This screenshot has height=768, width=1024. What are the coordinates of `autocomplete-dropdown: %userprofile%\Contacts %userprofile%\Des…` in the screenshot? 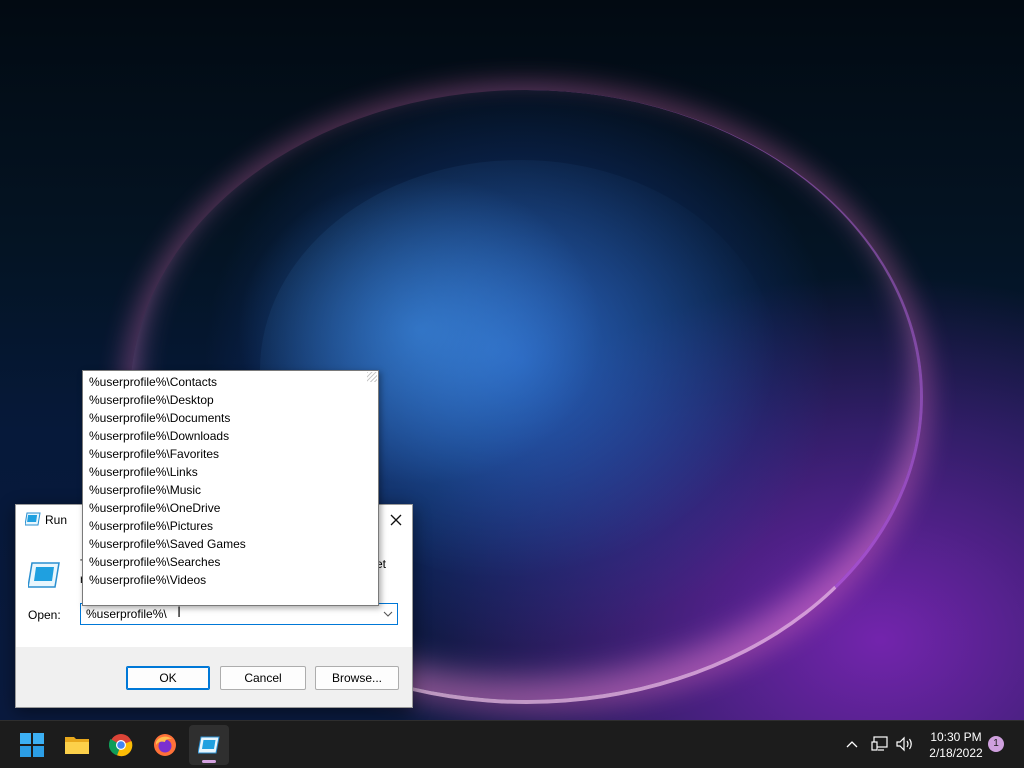 It's located at (230, 488).